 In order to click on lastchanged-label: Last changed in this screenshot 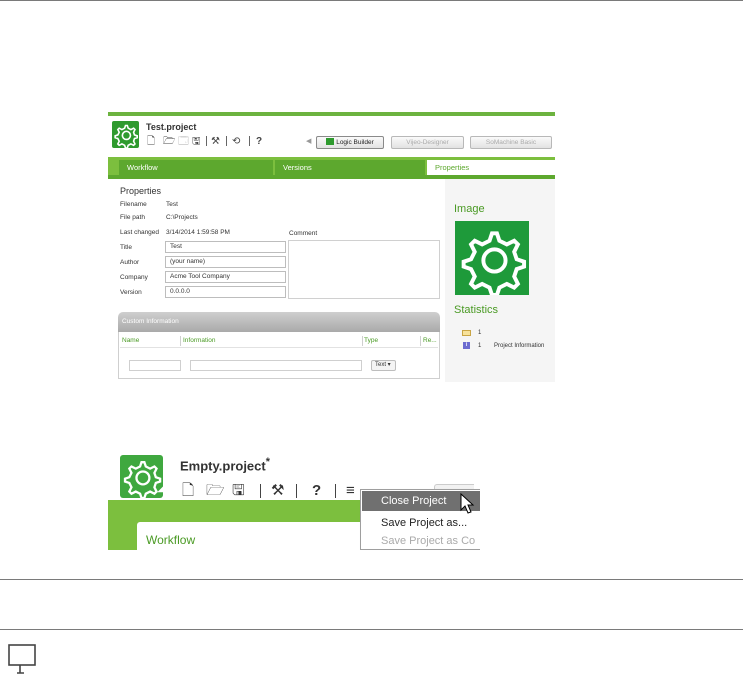, I will do `click(140, 232)`.